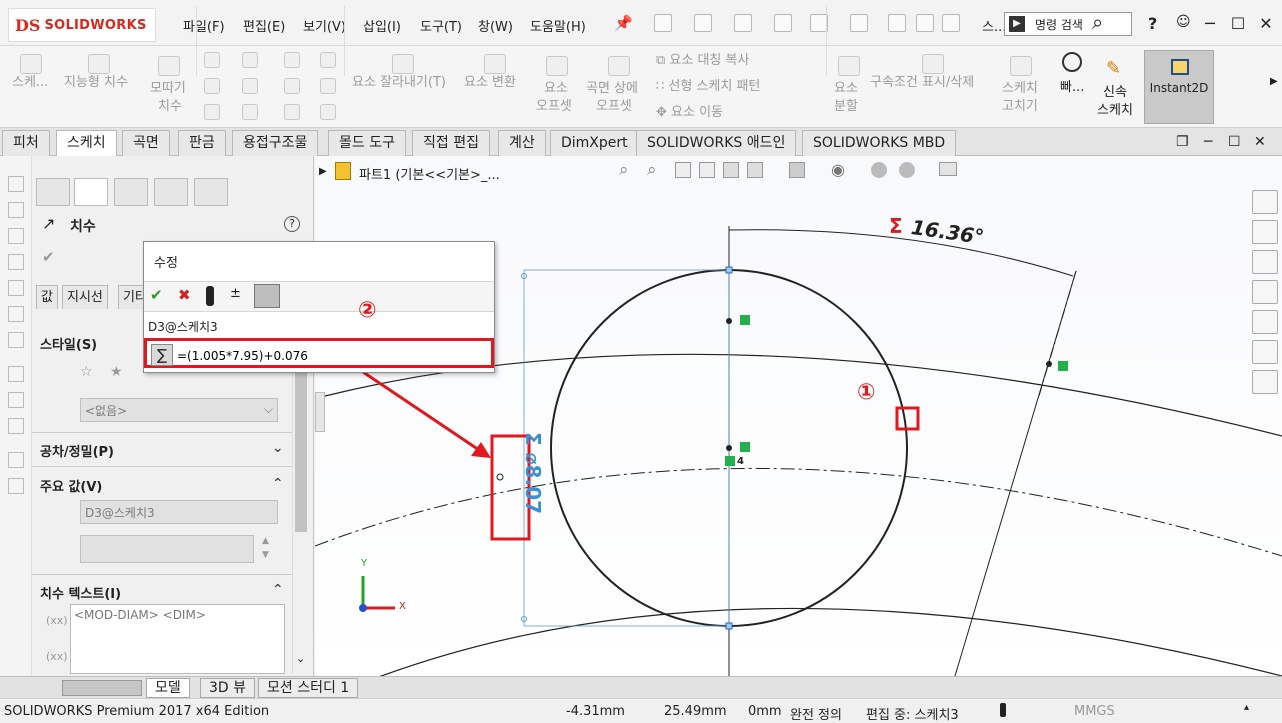 This screenshot has height=723, width=1282. I want to click on surface-offset-icon, so click(619, 66).